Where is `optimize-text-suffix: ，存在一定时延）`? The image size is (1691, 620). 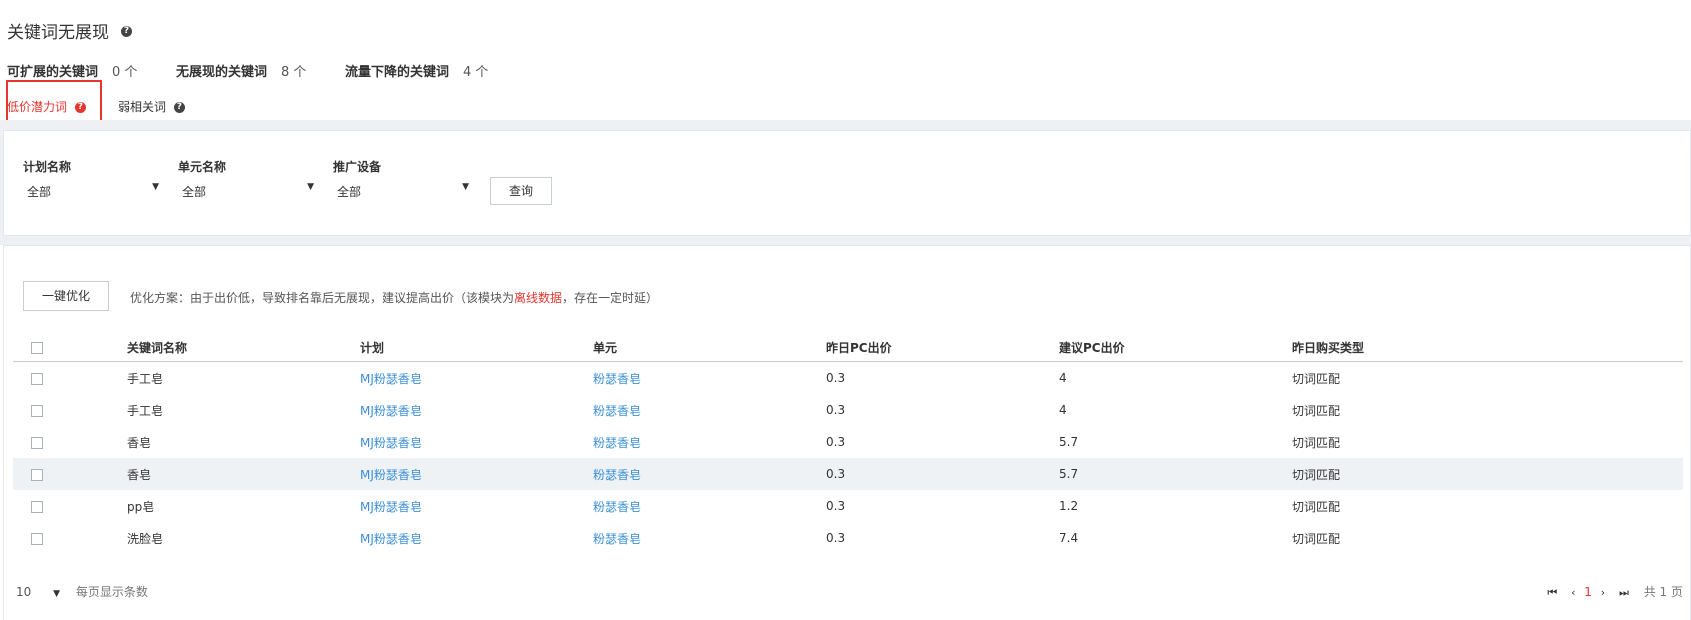
optimize-text-suffix: ，存在一定时延） is located at coordinates (610, 298).